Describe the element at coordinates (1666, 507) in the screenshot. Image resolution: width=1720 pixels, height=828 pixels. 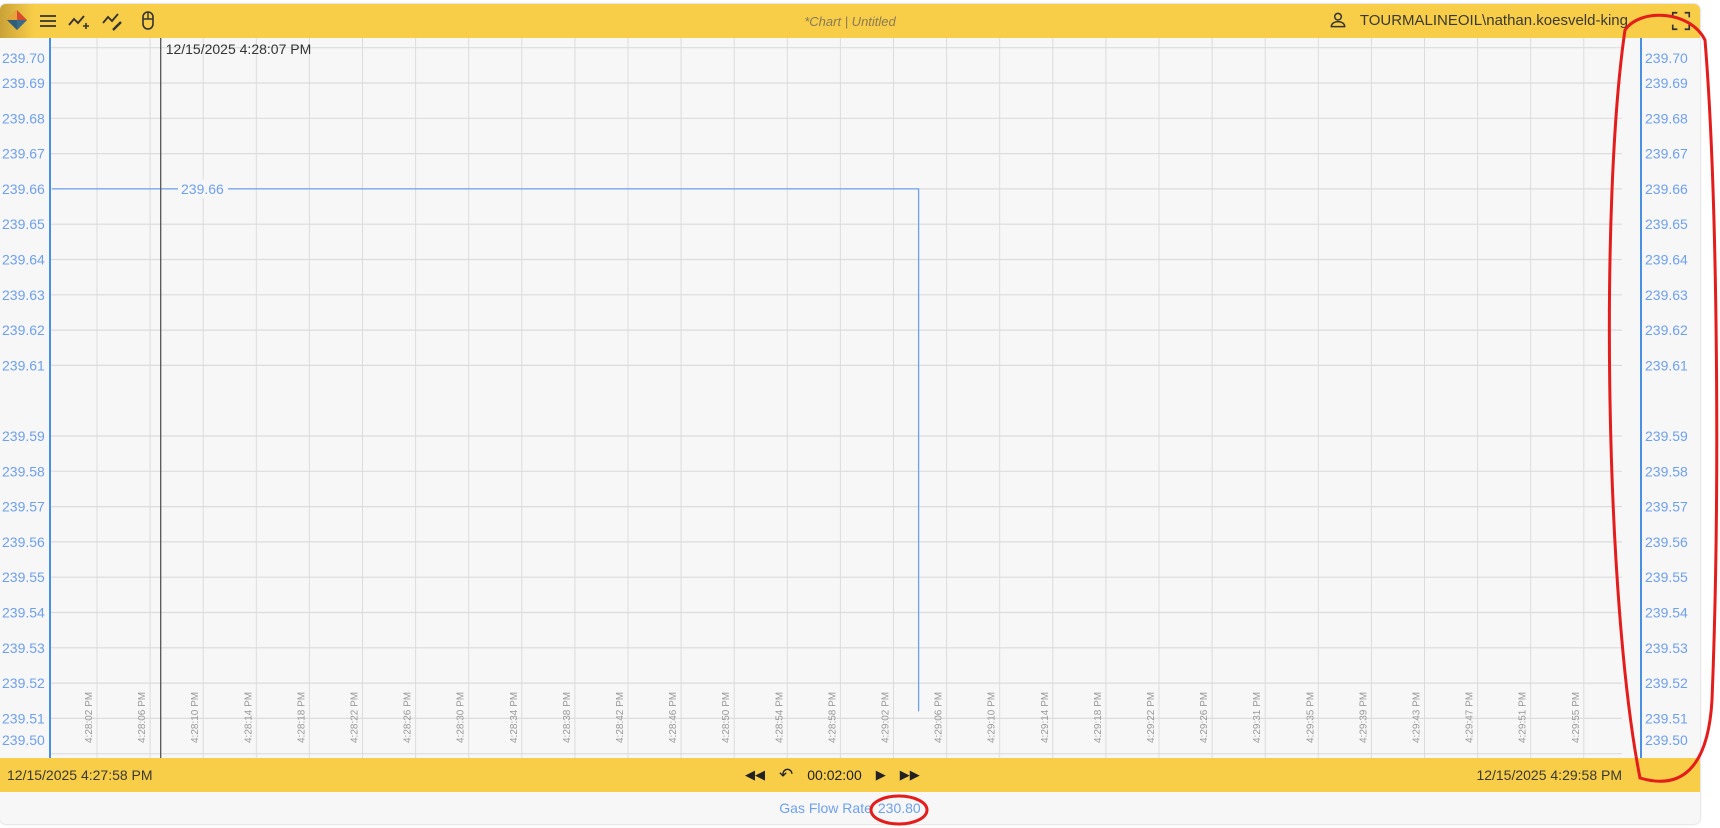
I see `y-axis-right-tick-label: 239.57` at that location.